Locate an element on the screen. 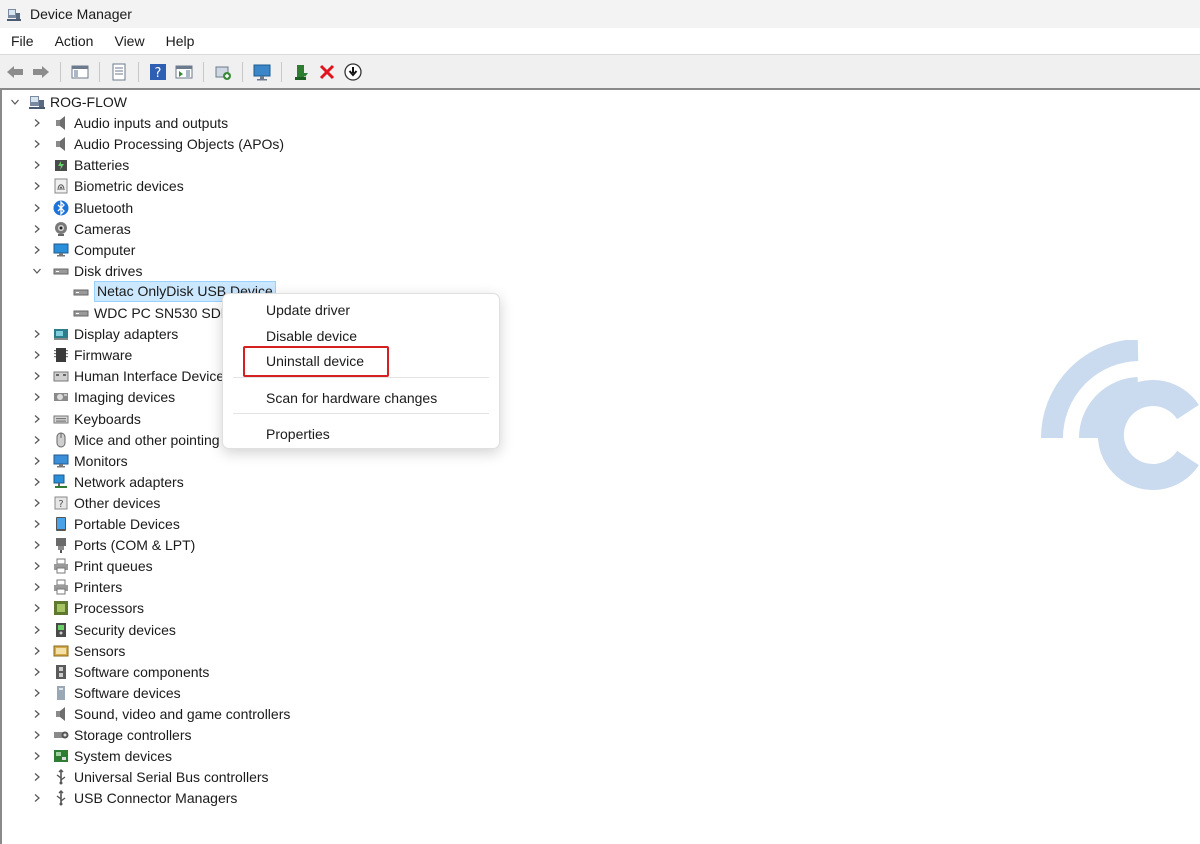 The width and height of the screenshot is (1200, 844). tree-item-storage-controllers: Storage controllers is located at coordinates (111, 734).